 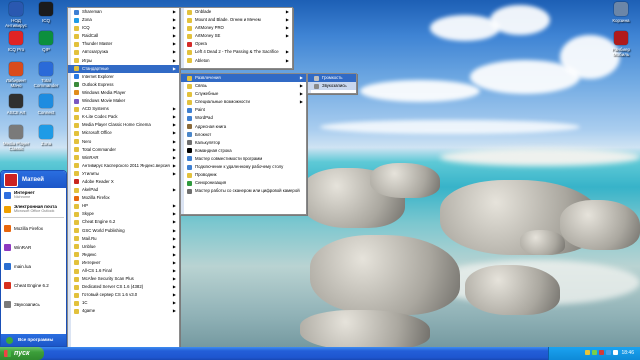 I want to click on desktop-icon: Media Player Classic, so click(x=16, y=138).